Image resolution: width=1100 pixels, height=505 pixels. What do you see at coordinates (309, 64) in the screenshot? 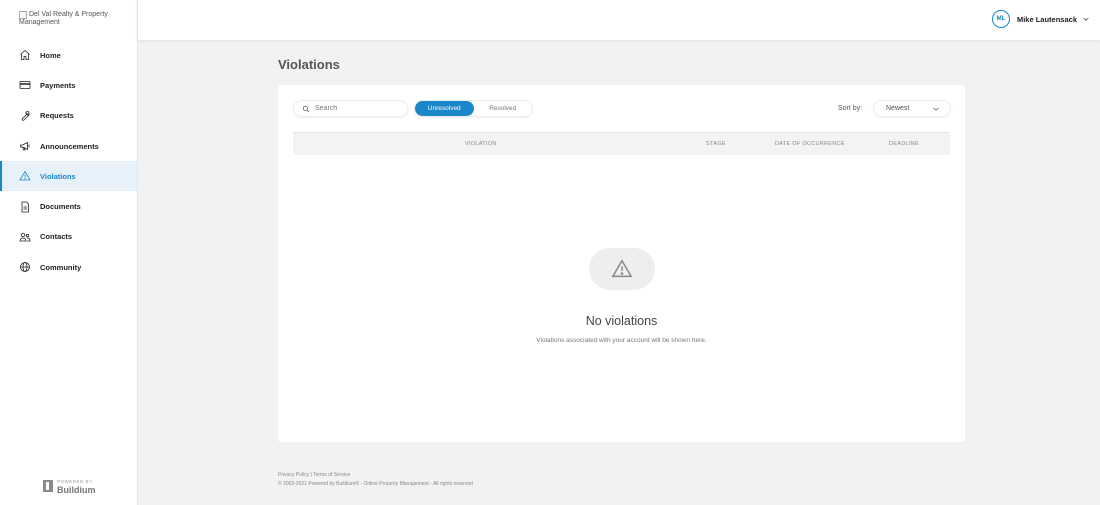
I see `page-title: Violations` at bounding box center [309, 64].